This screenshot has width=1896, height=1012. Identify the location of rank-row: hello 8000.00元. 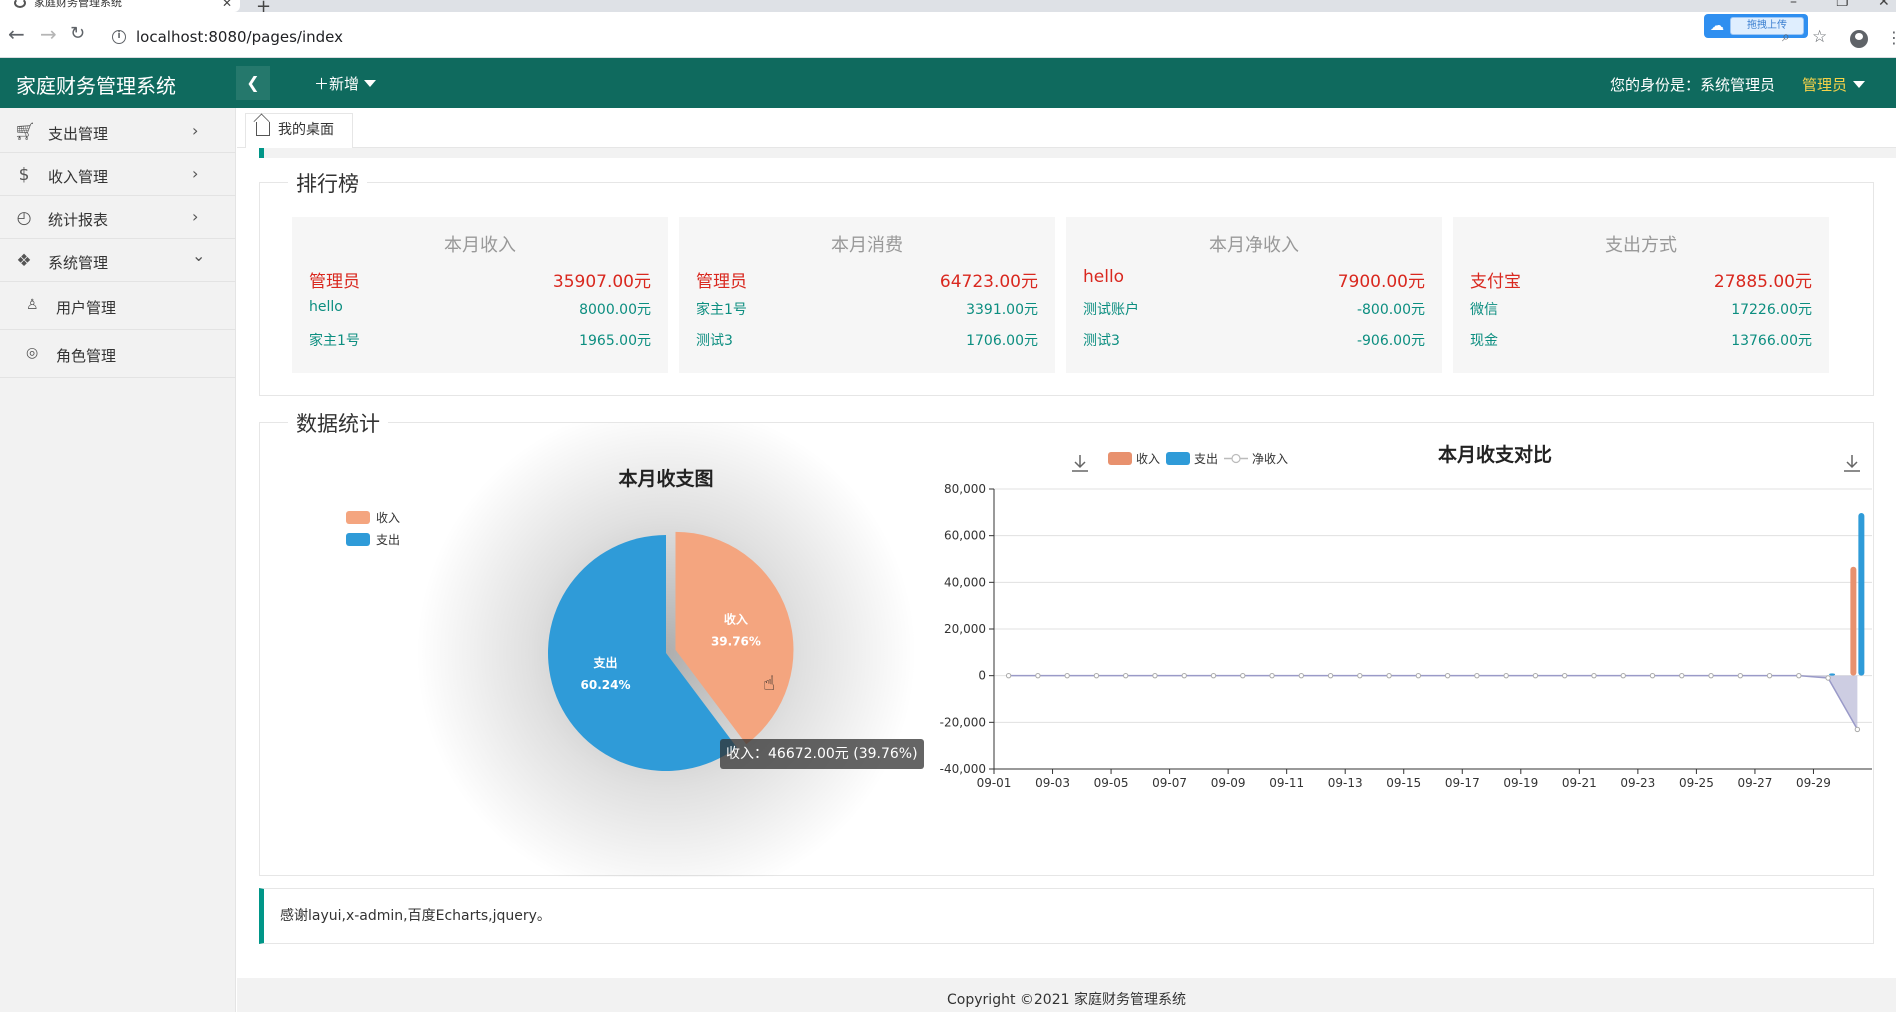
(480, 310).